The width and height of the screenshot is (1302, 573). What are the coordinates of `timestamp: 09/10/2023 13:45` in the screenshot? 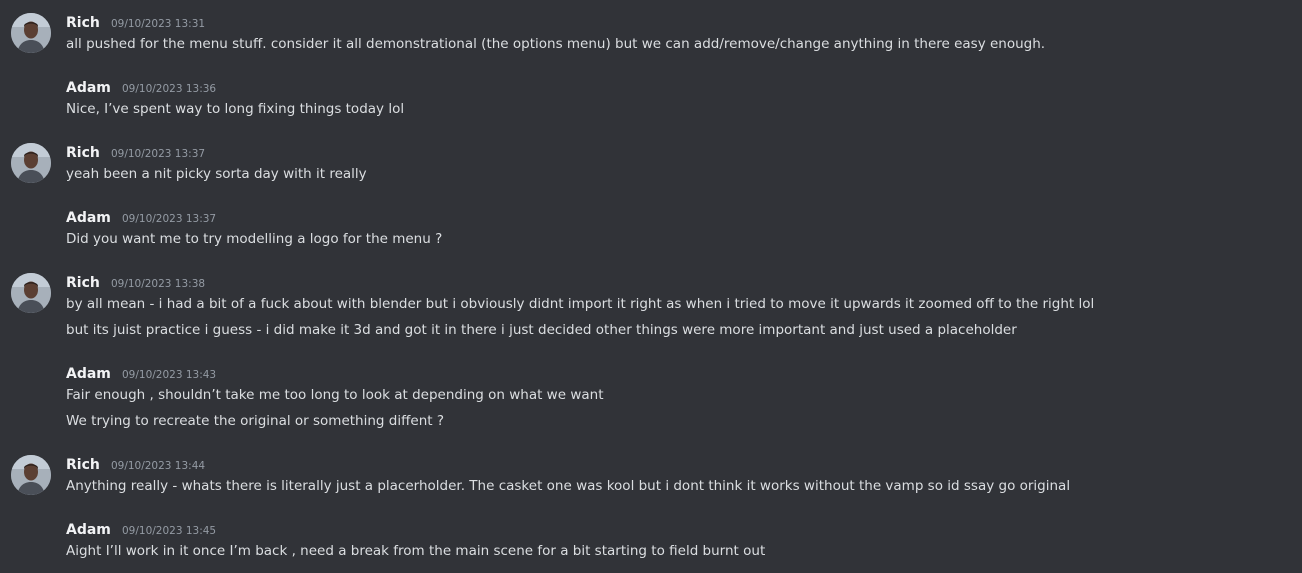 It's located at (169, 531).